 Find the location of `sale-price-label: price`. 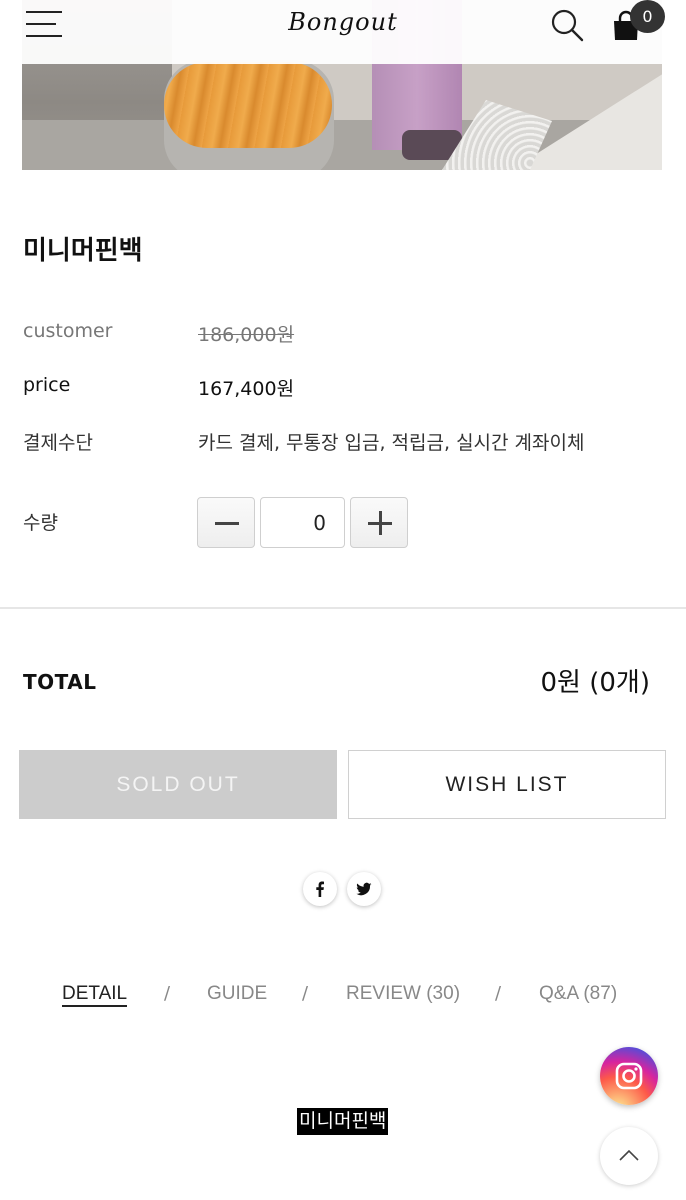

sale-price-label: price is located at coordinates (47, 385).